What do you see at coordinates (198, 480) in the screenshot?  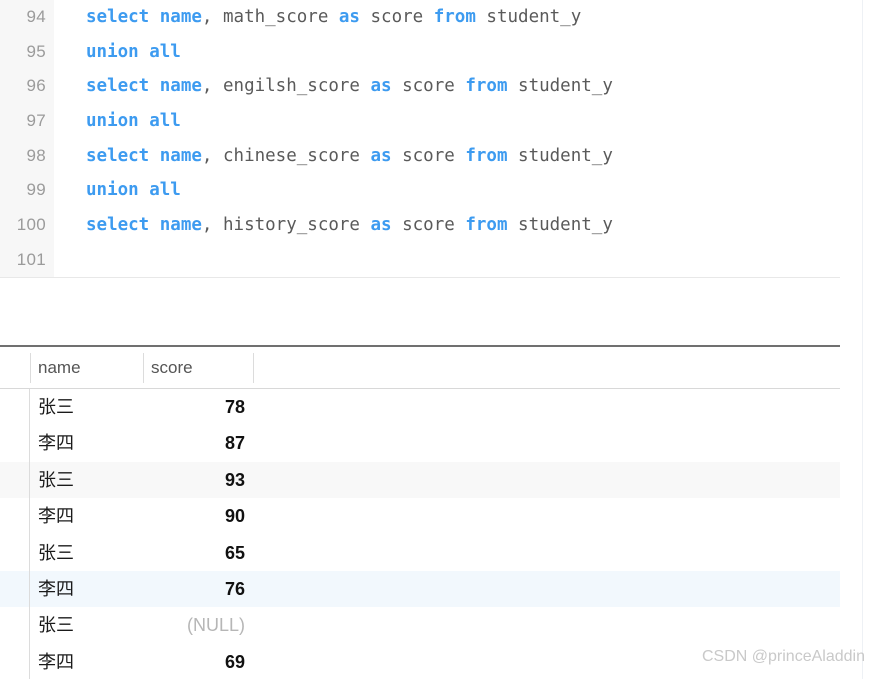 I see `cell-score: 93` at bounding box center [198, 480].